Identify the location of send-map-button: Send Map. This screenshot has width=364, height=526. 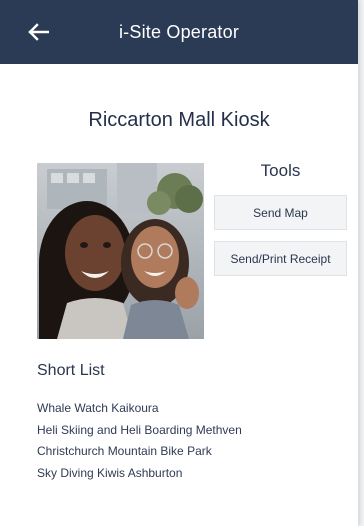
(280, 212).